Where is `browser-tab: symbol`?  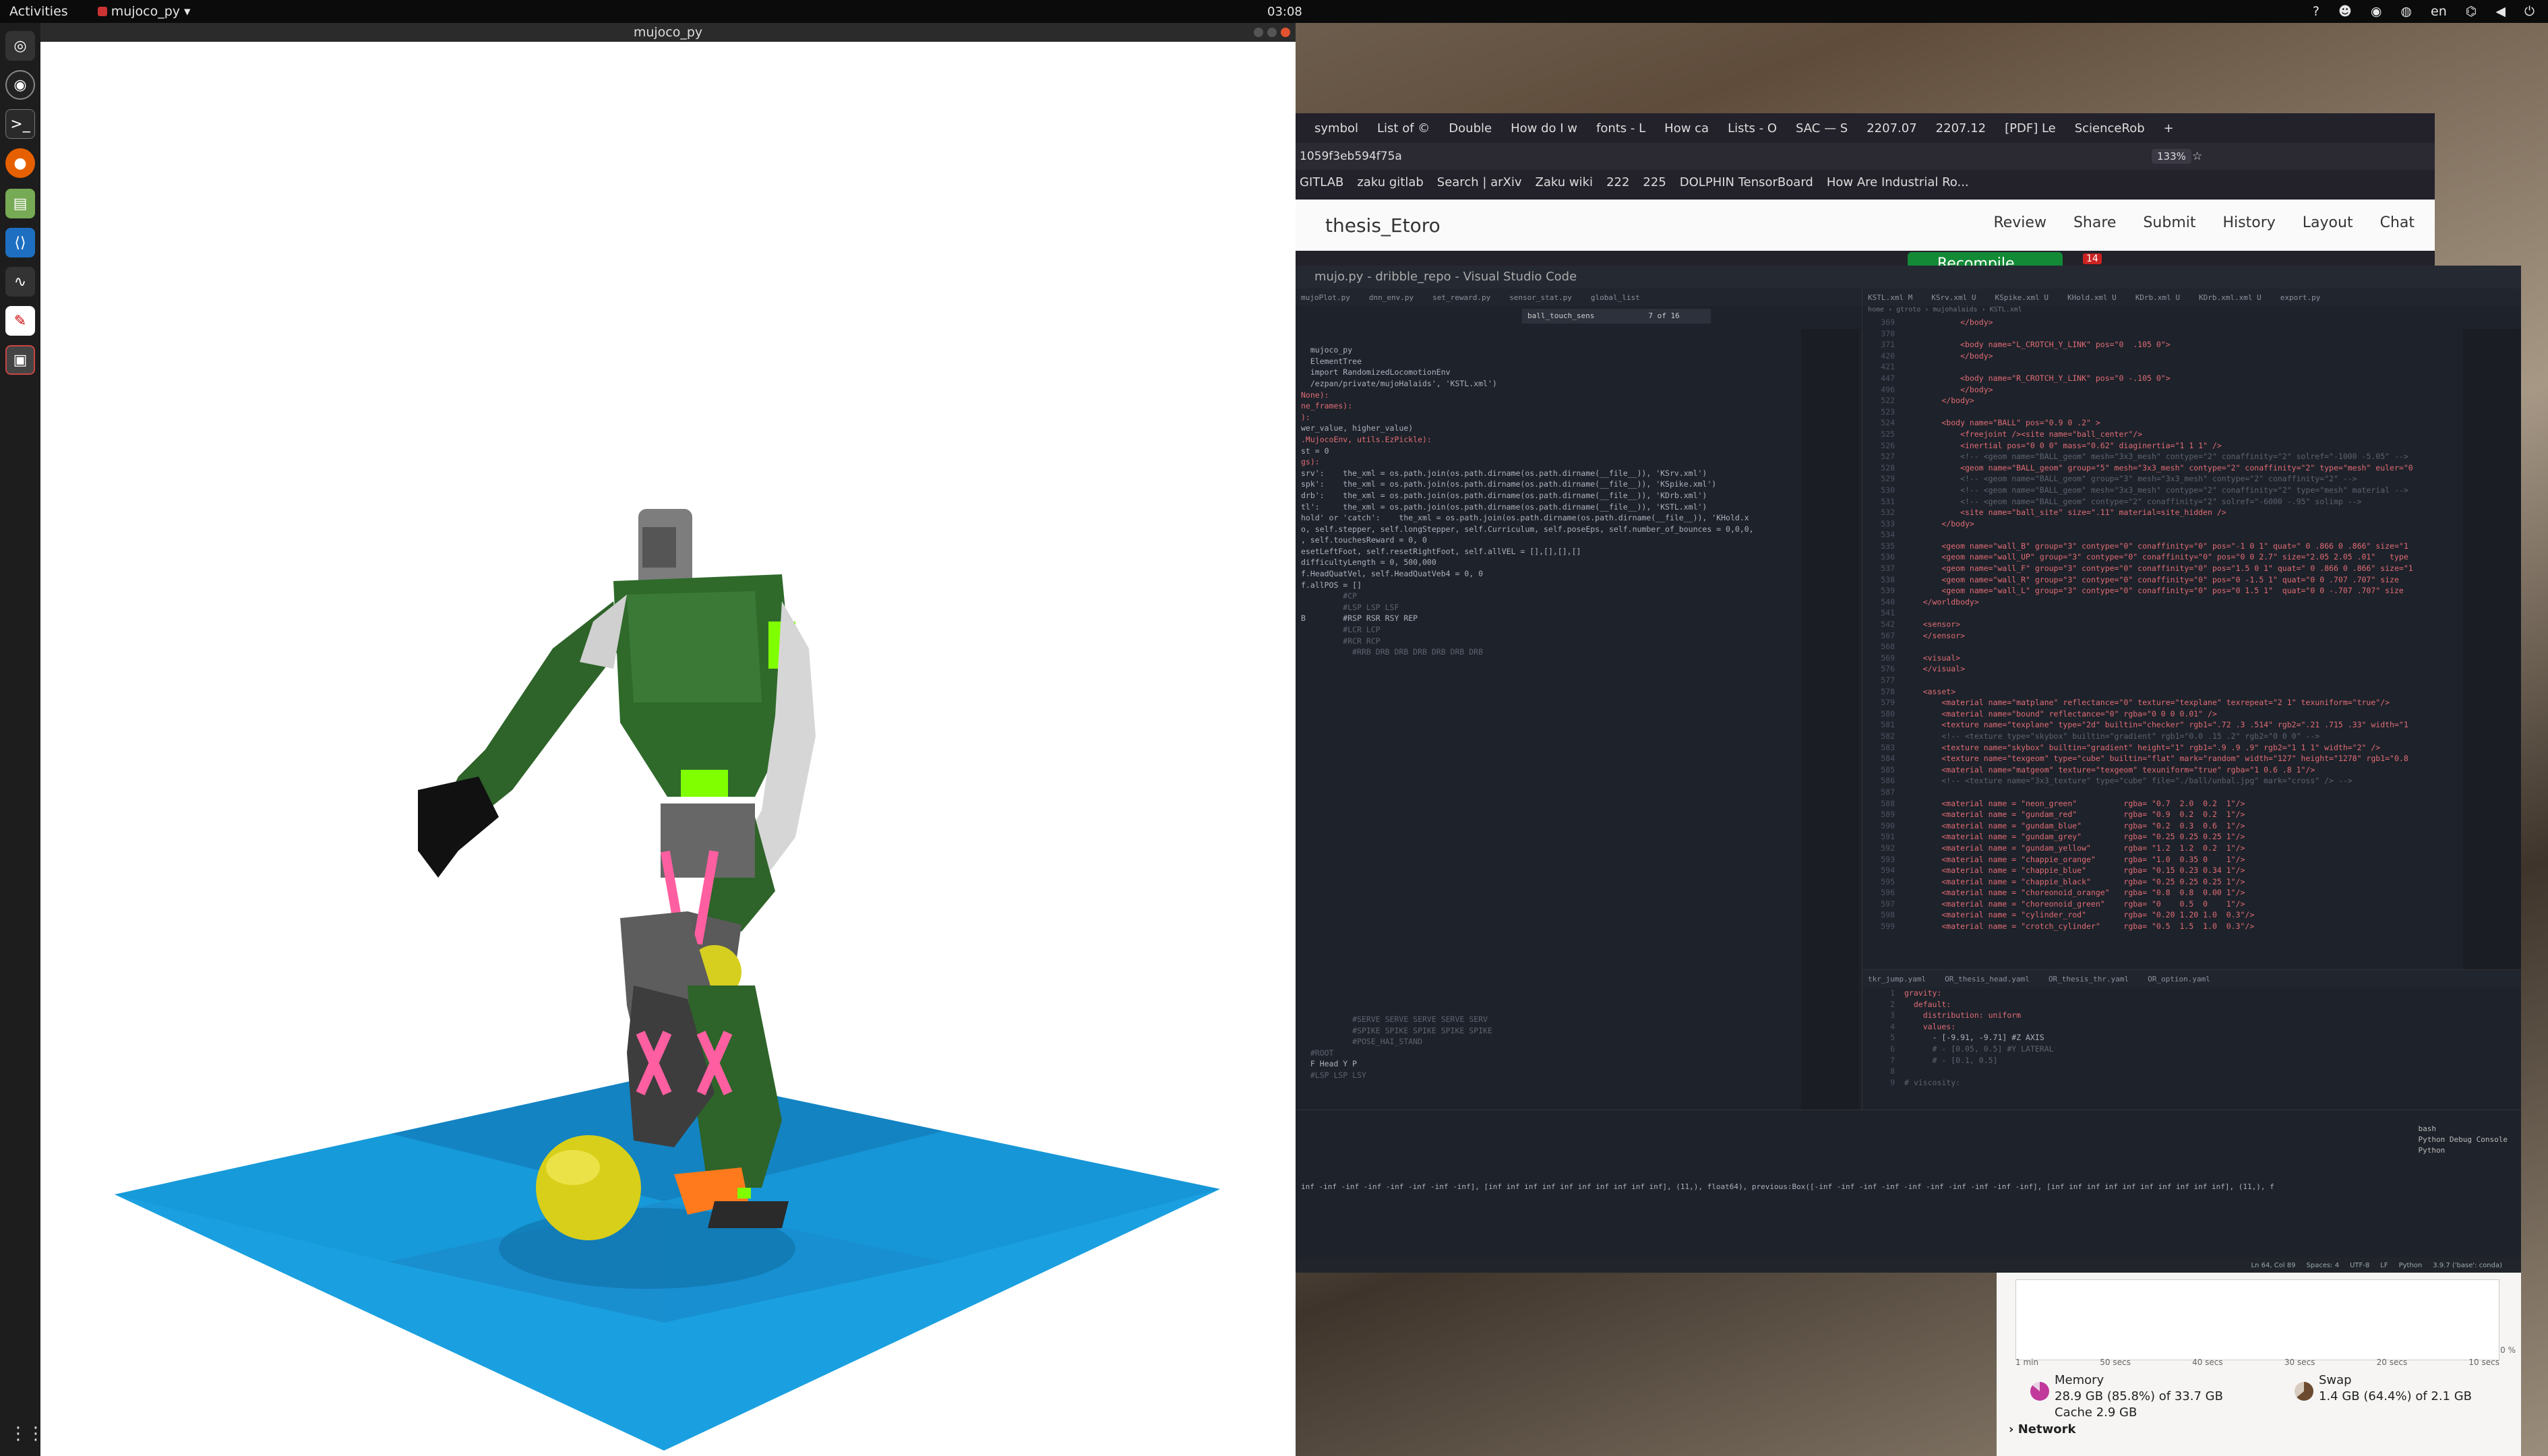
browser-tab: symbol is located at coordinates (1336, 128).